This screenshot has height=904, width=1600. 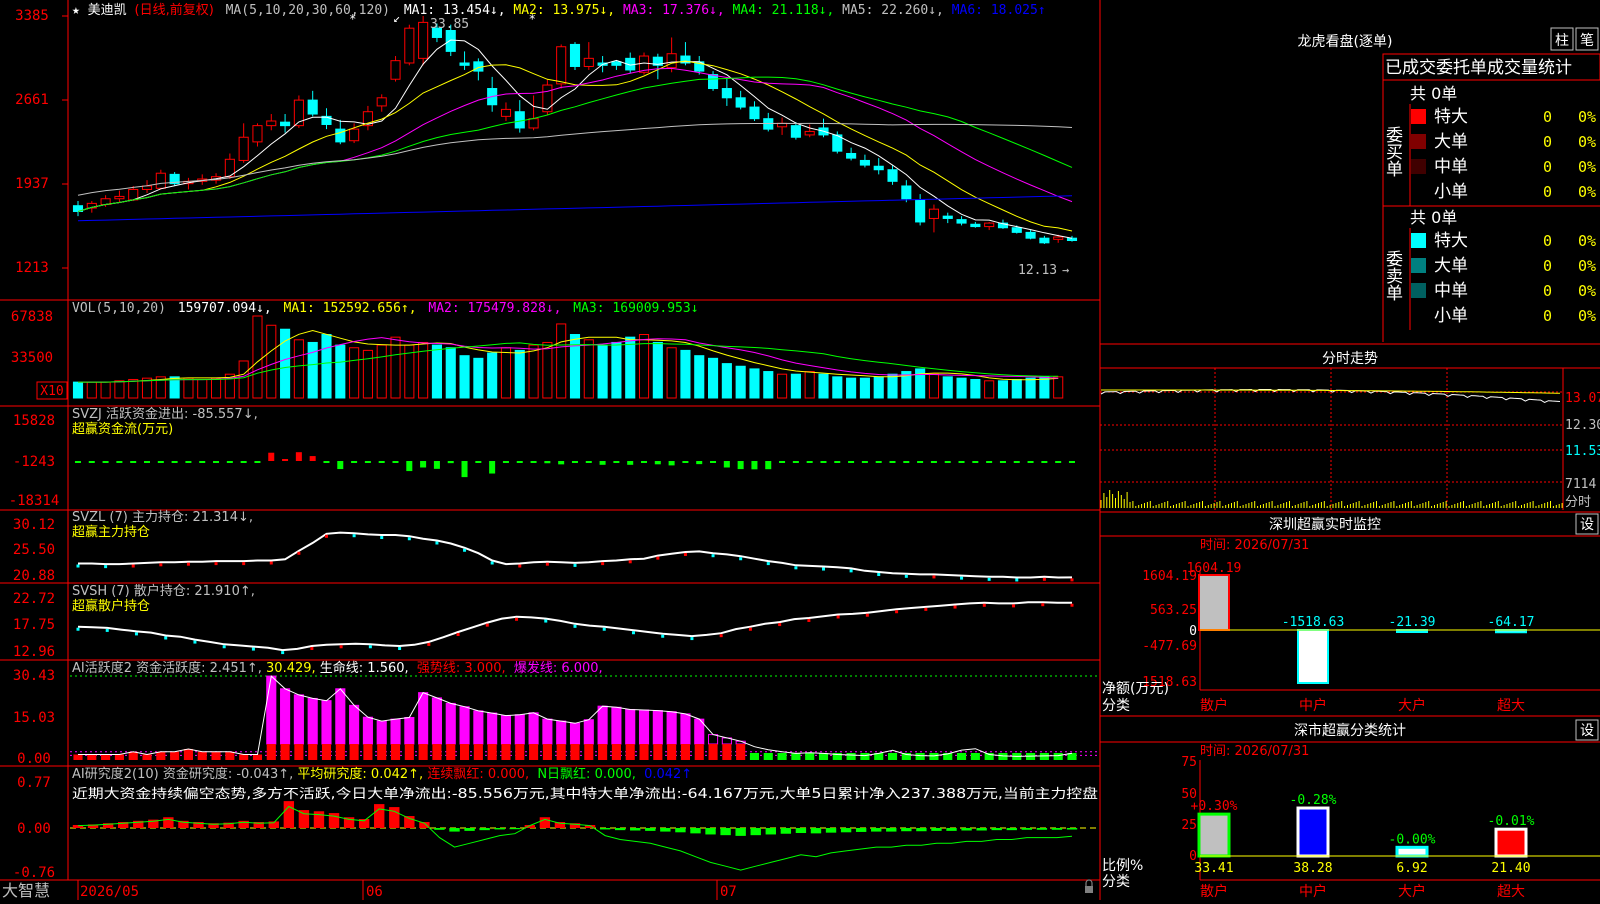 I want to click on order-pct: 0%, so click(x=1587, y=291).